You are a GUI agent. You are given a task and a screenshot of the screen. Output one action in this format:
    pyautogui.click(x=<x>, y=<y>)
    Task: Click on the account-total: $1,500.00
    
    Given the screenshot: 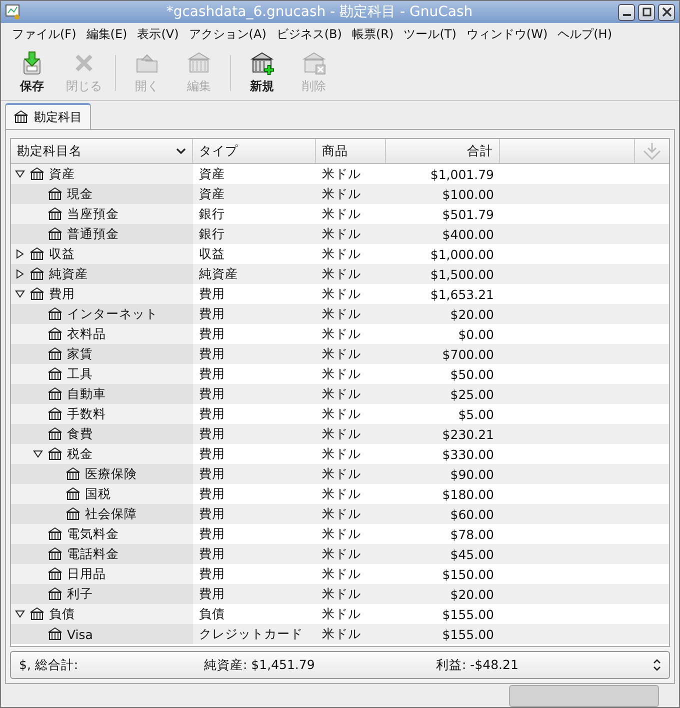 What is the action you would take?
    pyautogui.click(x=462, y=274)
    